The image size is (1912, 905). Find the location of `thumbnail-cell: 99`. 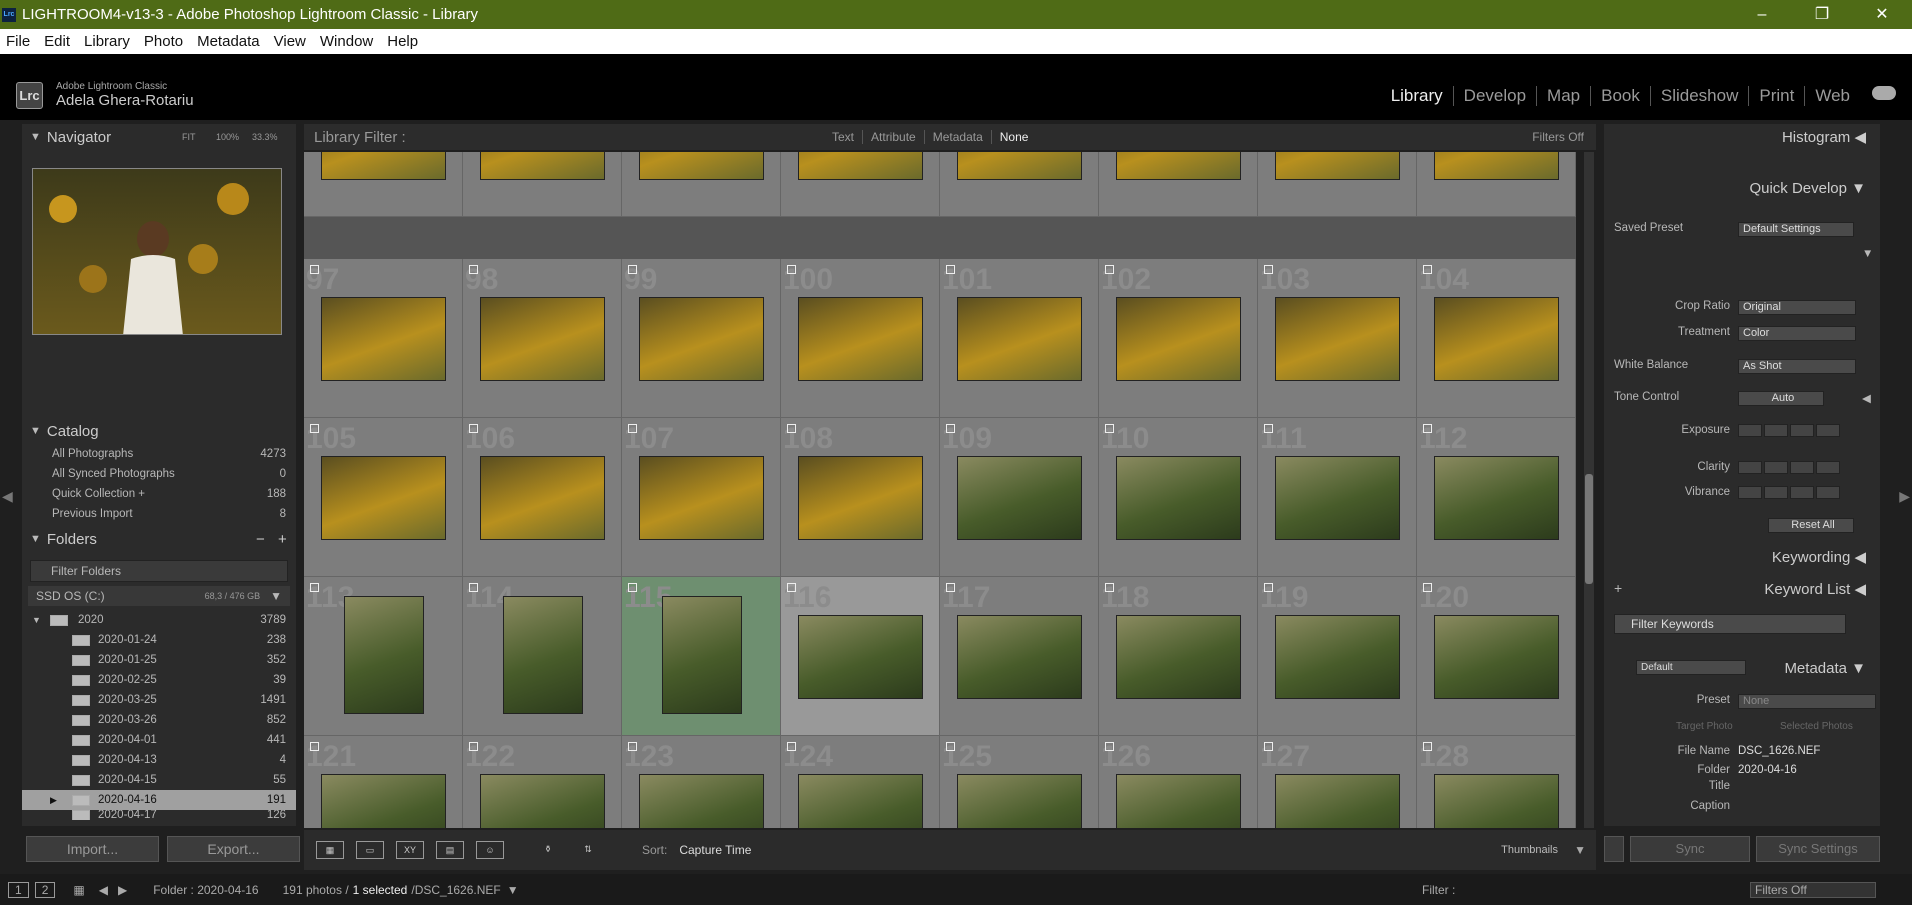

thumbnail-cell: 99 is located at coordinates (701, 338).